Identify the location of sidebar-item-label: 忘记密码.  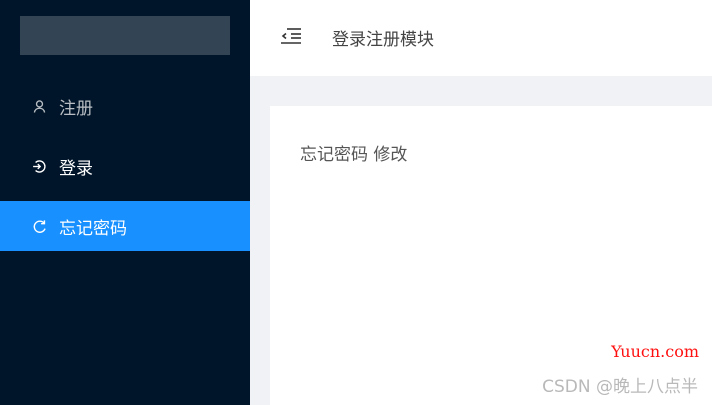
(93, 228).